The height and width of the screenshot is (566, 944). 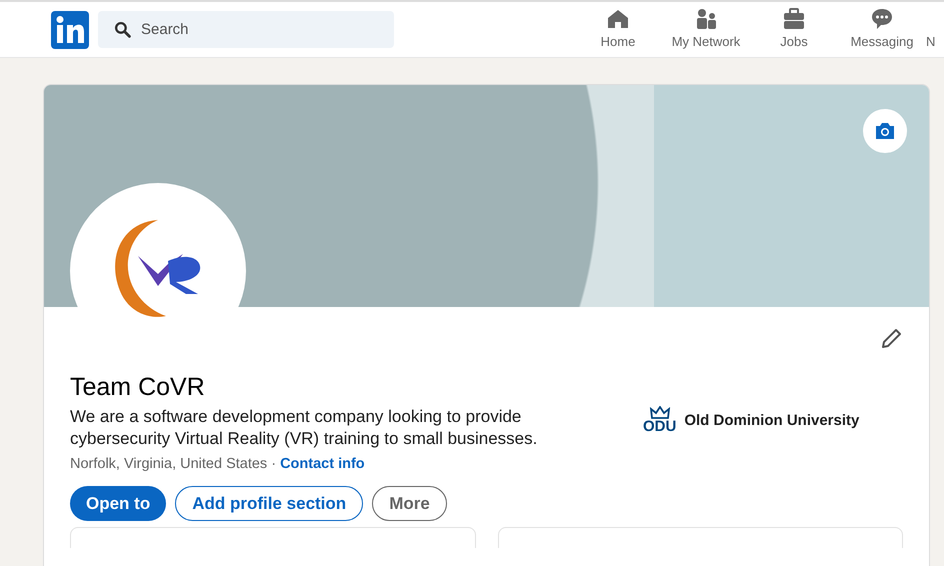 I want to click on open-to-button: Open to, so click(x=118, y=503).